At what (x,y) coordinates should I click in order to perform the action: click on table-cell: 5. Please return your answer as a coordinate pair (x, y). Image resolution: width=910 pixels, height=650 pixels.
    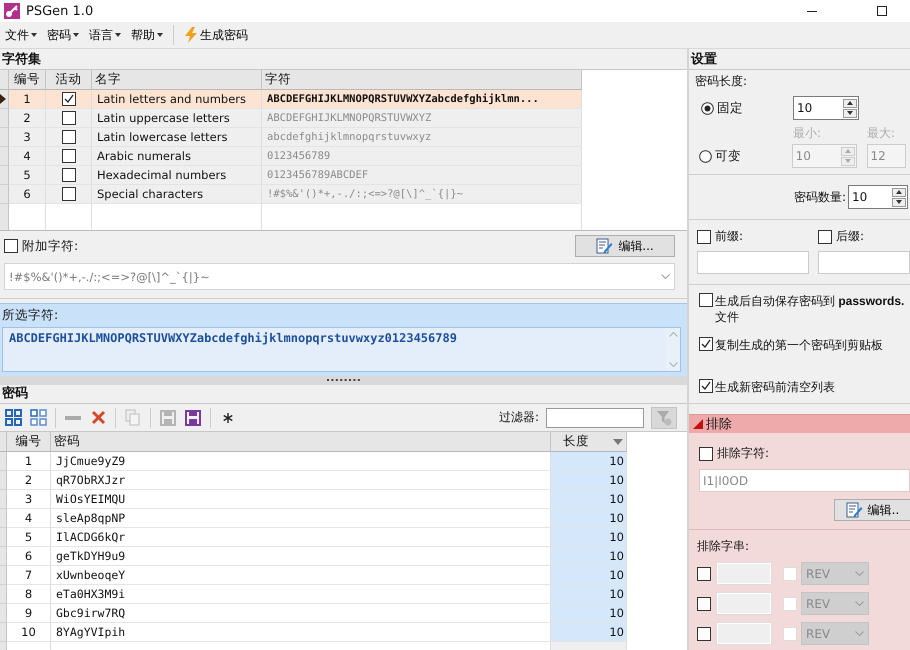
    Looking at the image, I should click on (29, 537).